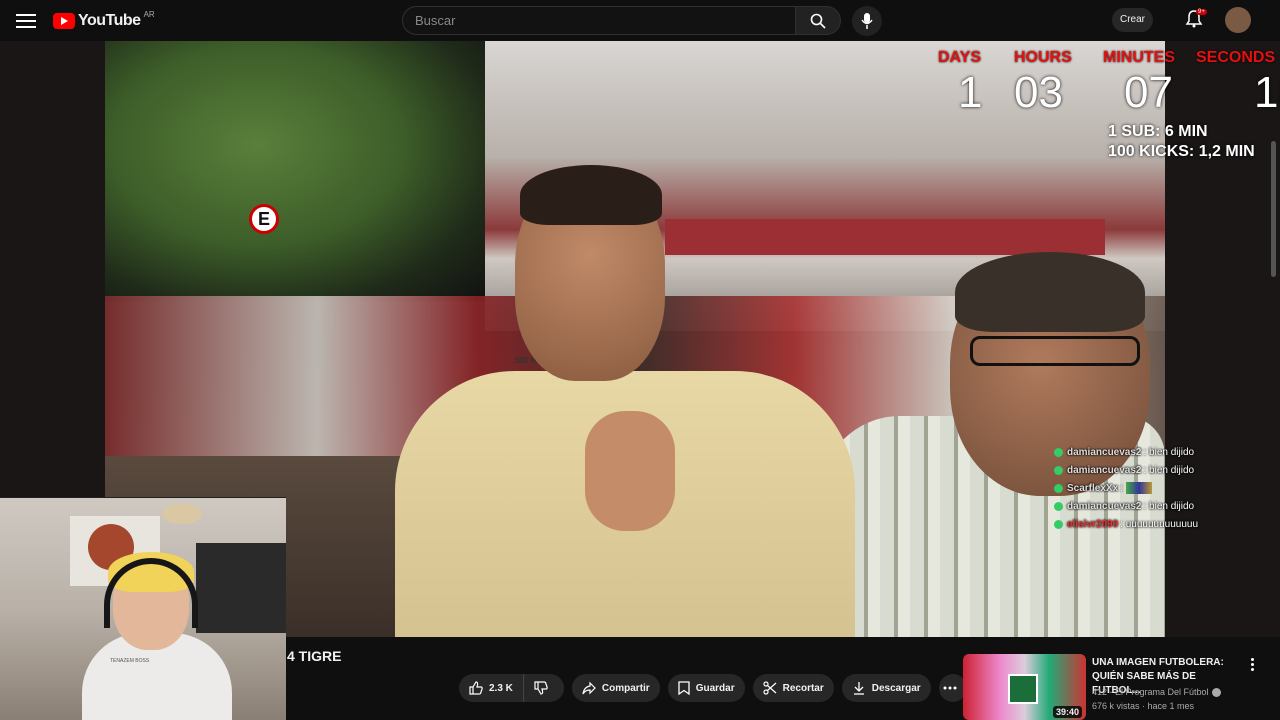 This screenshot has height=720, width=1280. Describe the element at coordinates (599, 20) in the screenshot. I see `search-input: Buscar` at that location.